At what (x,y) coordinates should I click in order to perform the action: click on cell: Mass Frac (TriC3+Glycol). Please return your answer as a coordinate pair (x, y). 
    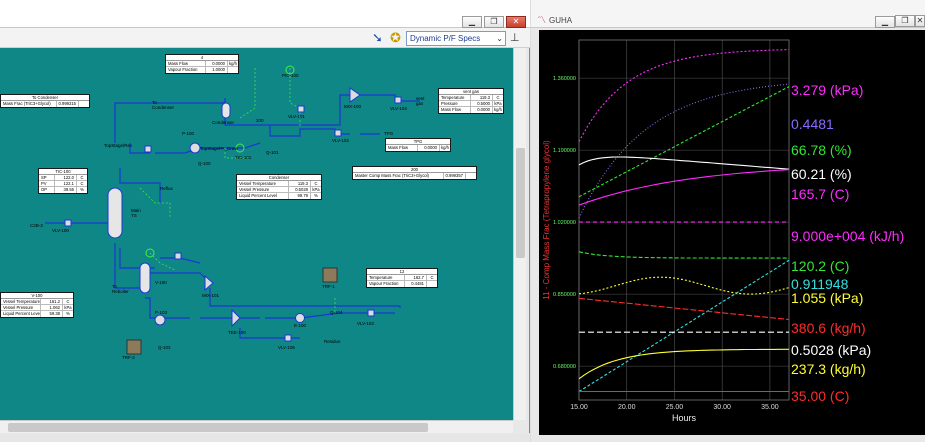
    Looking at the image, I should click on (29, 104).